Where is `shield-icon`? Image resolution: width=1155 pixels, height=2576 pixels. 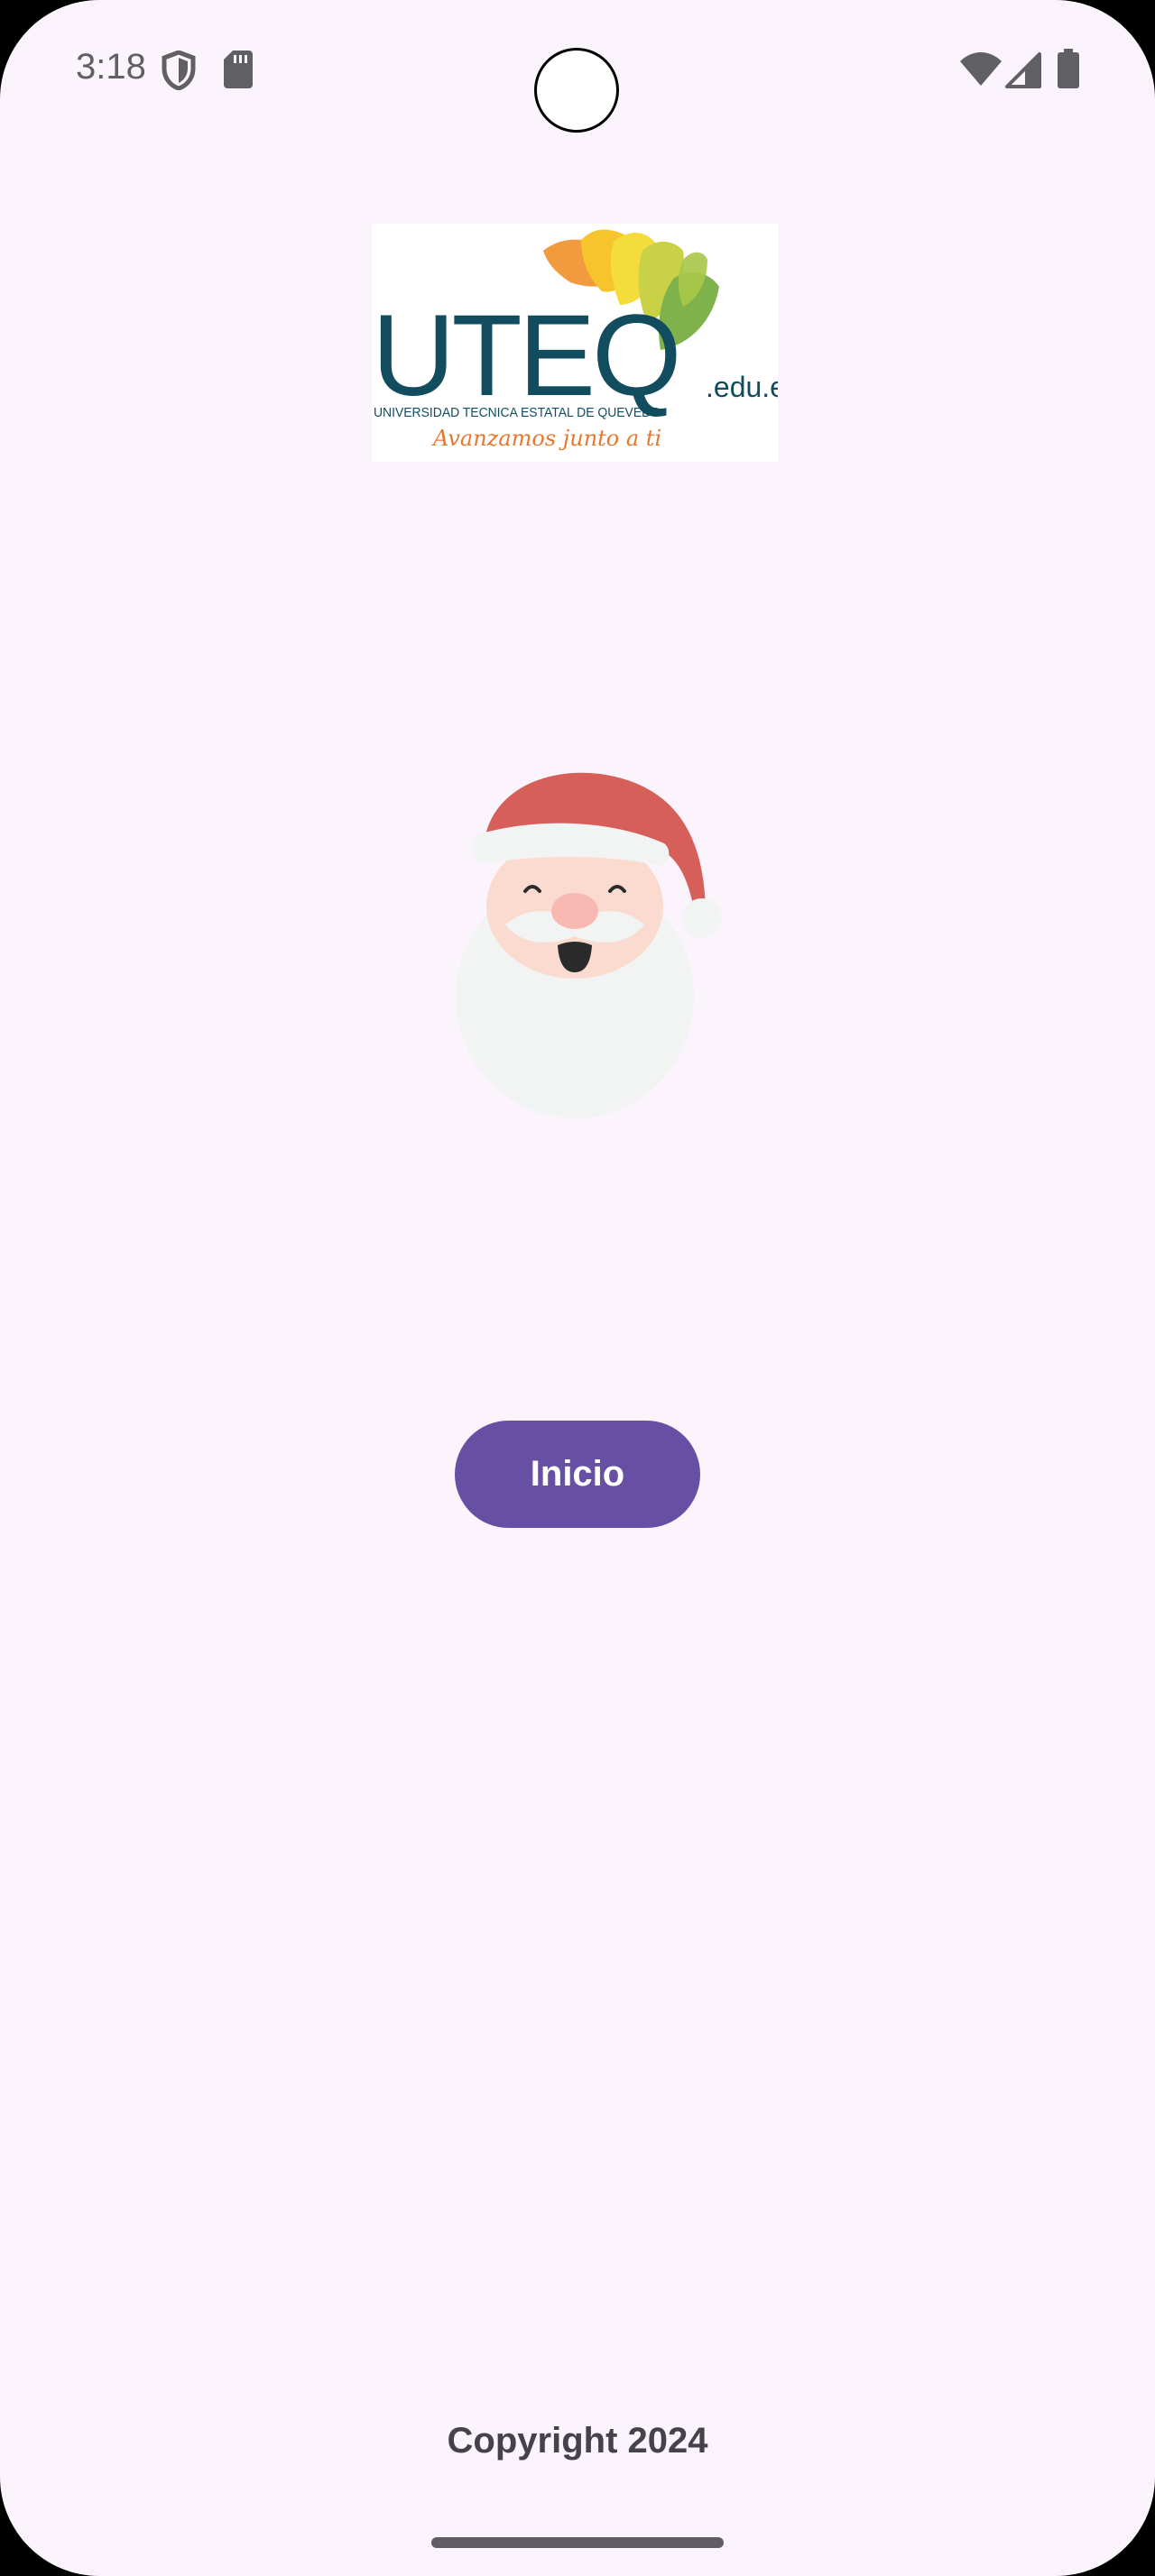
shield-icon is located at coordinates (179, 70).